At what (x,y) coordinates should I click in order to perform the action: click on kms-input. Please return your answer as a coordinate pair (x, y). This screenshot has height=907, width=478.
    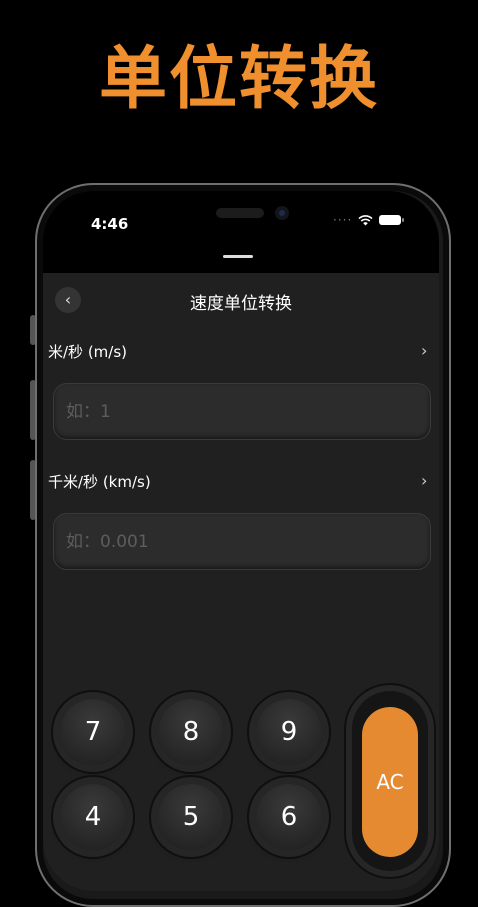
    Looking at the image, I should click on (230, 541).